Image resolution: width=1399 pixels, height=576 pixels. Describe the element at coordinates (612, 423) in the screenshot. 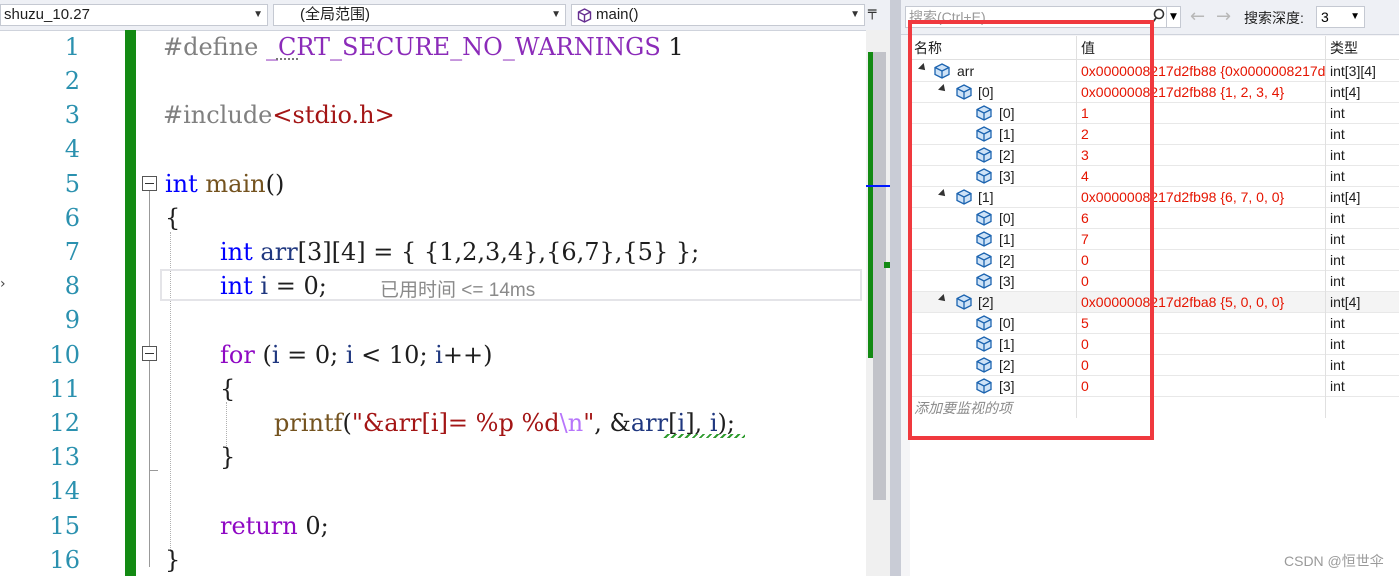

I see `code-punct: , &` at that location.